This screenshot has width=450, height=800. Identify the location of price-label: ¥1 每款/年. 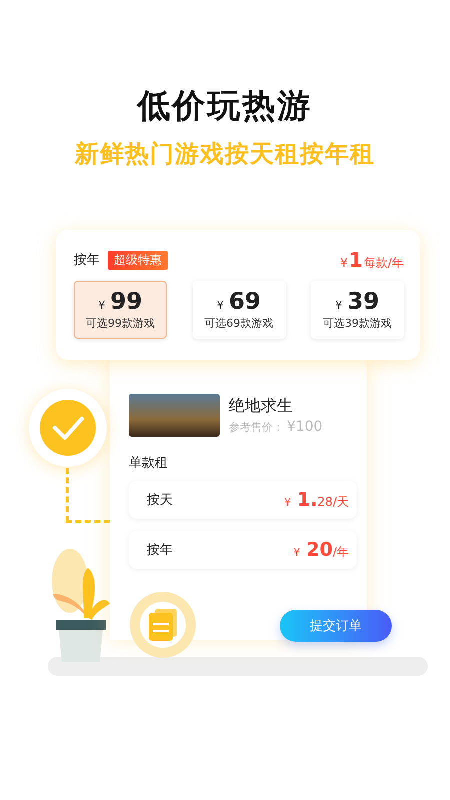
(372, 260).